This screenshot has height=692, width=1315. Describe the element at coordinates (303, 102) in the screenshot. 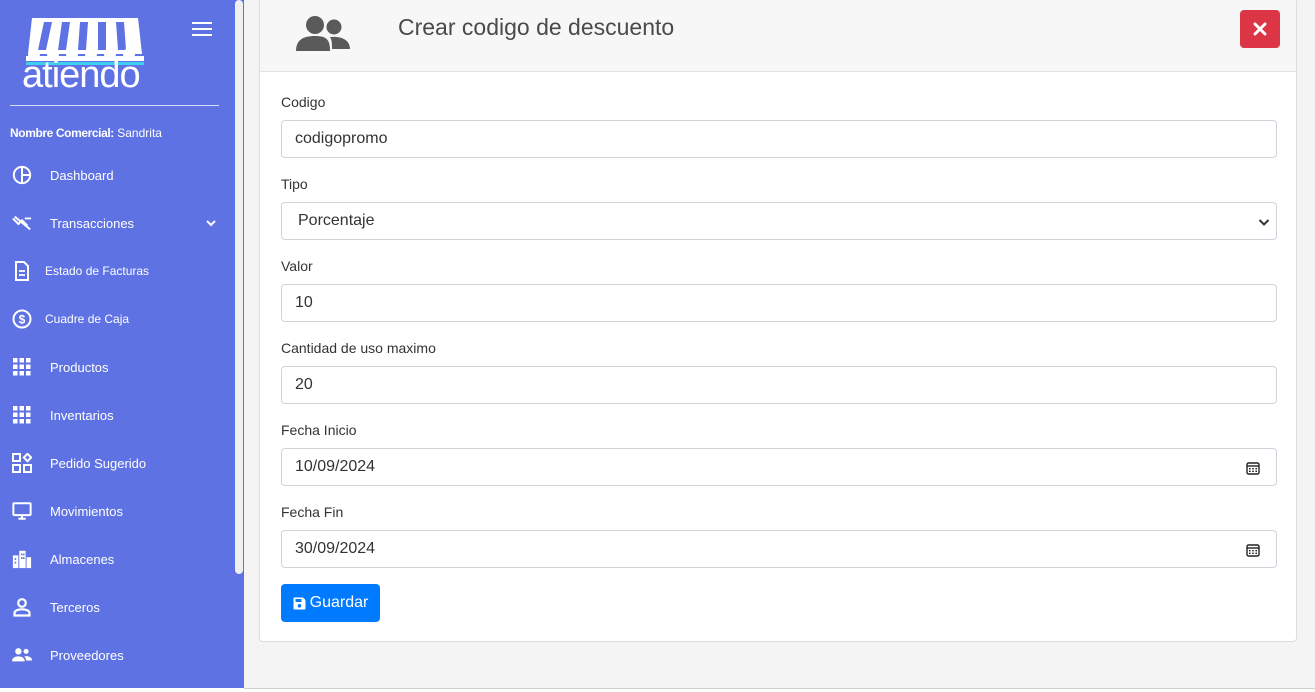

I see `codigo-label: Codigo` at that location.